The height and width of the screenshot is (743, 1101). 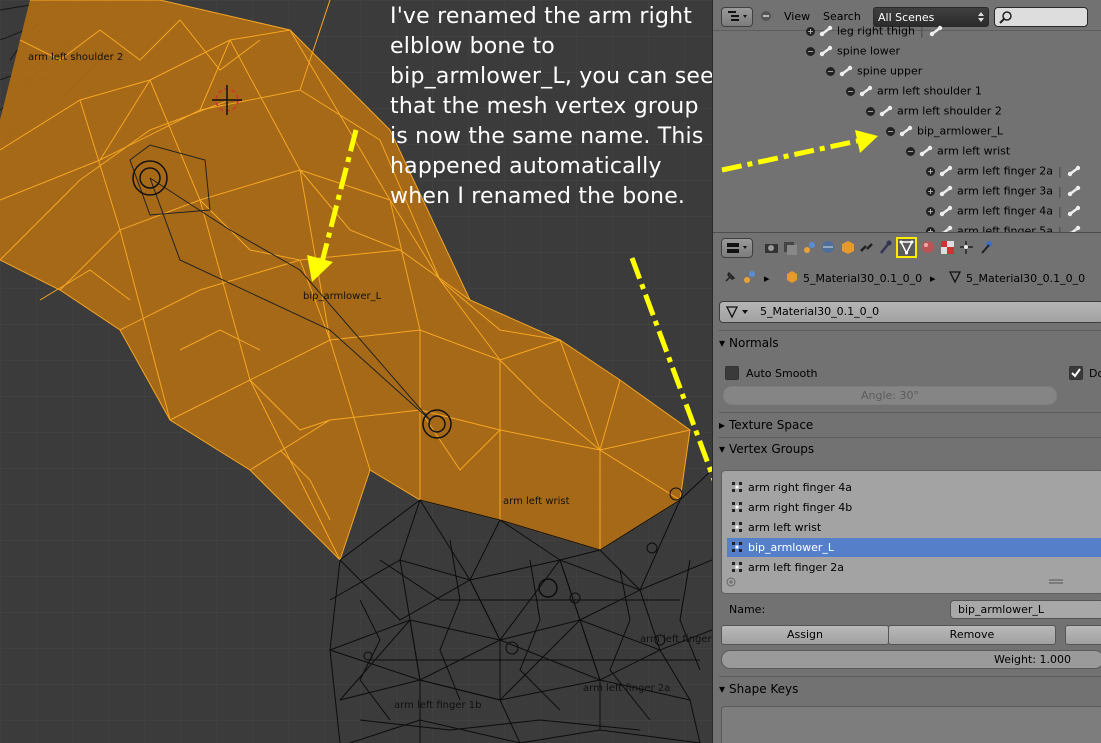 What do you see at coordinates (914, 547) in the screenshot?
I see `vertex-group-item: bip_armlower_L` at bounding box center [914, 547].